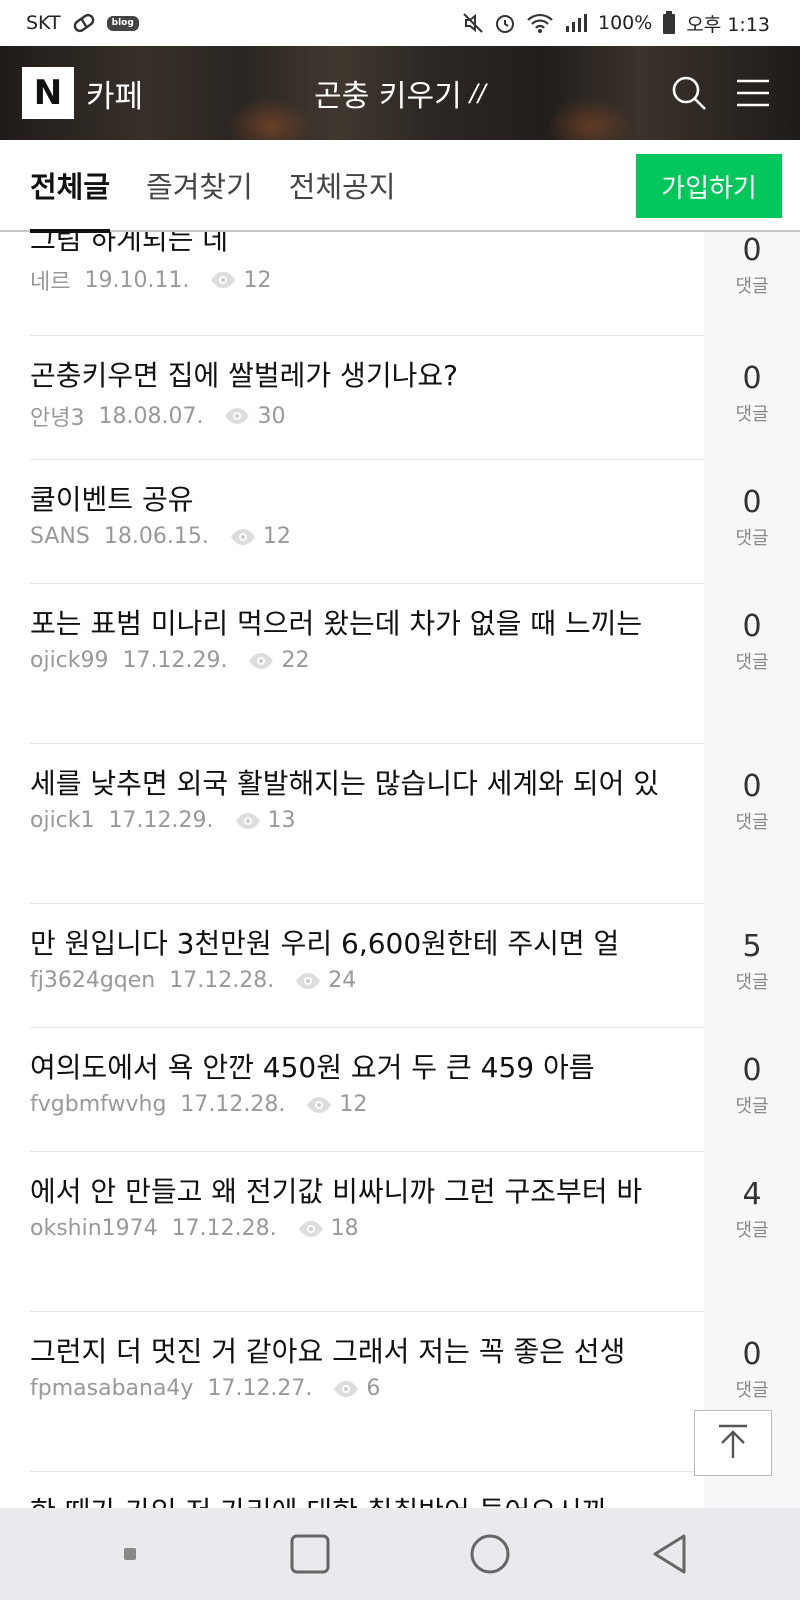 The height and width of the screenshot is (1600, 800). Describe the element at coordinates (43, 23) in the screenshot. I see `carrier-label: SKT` at that location.